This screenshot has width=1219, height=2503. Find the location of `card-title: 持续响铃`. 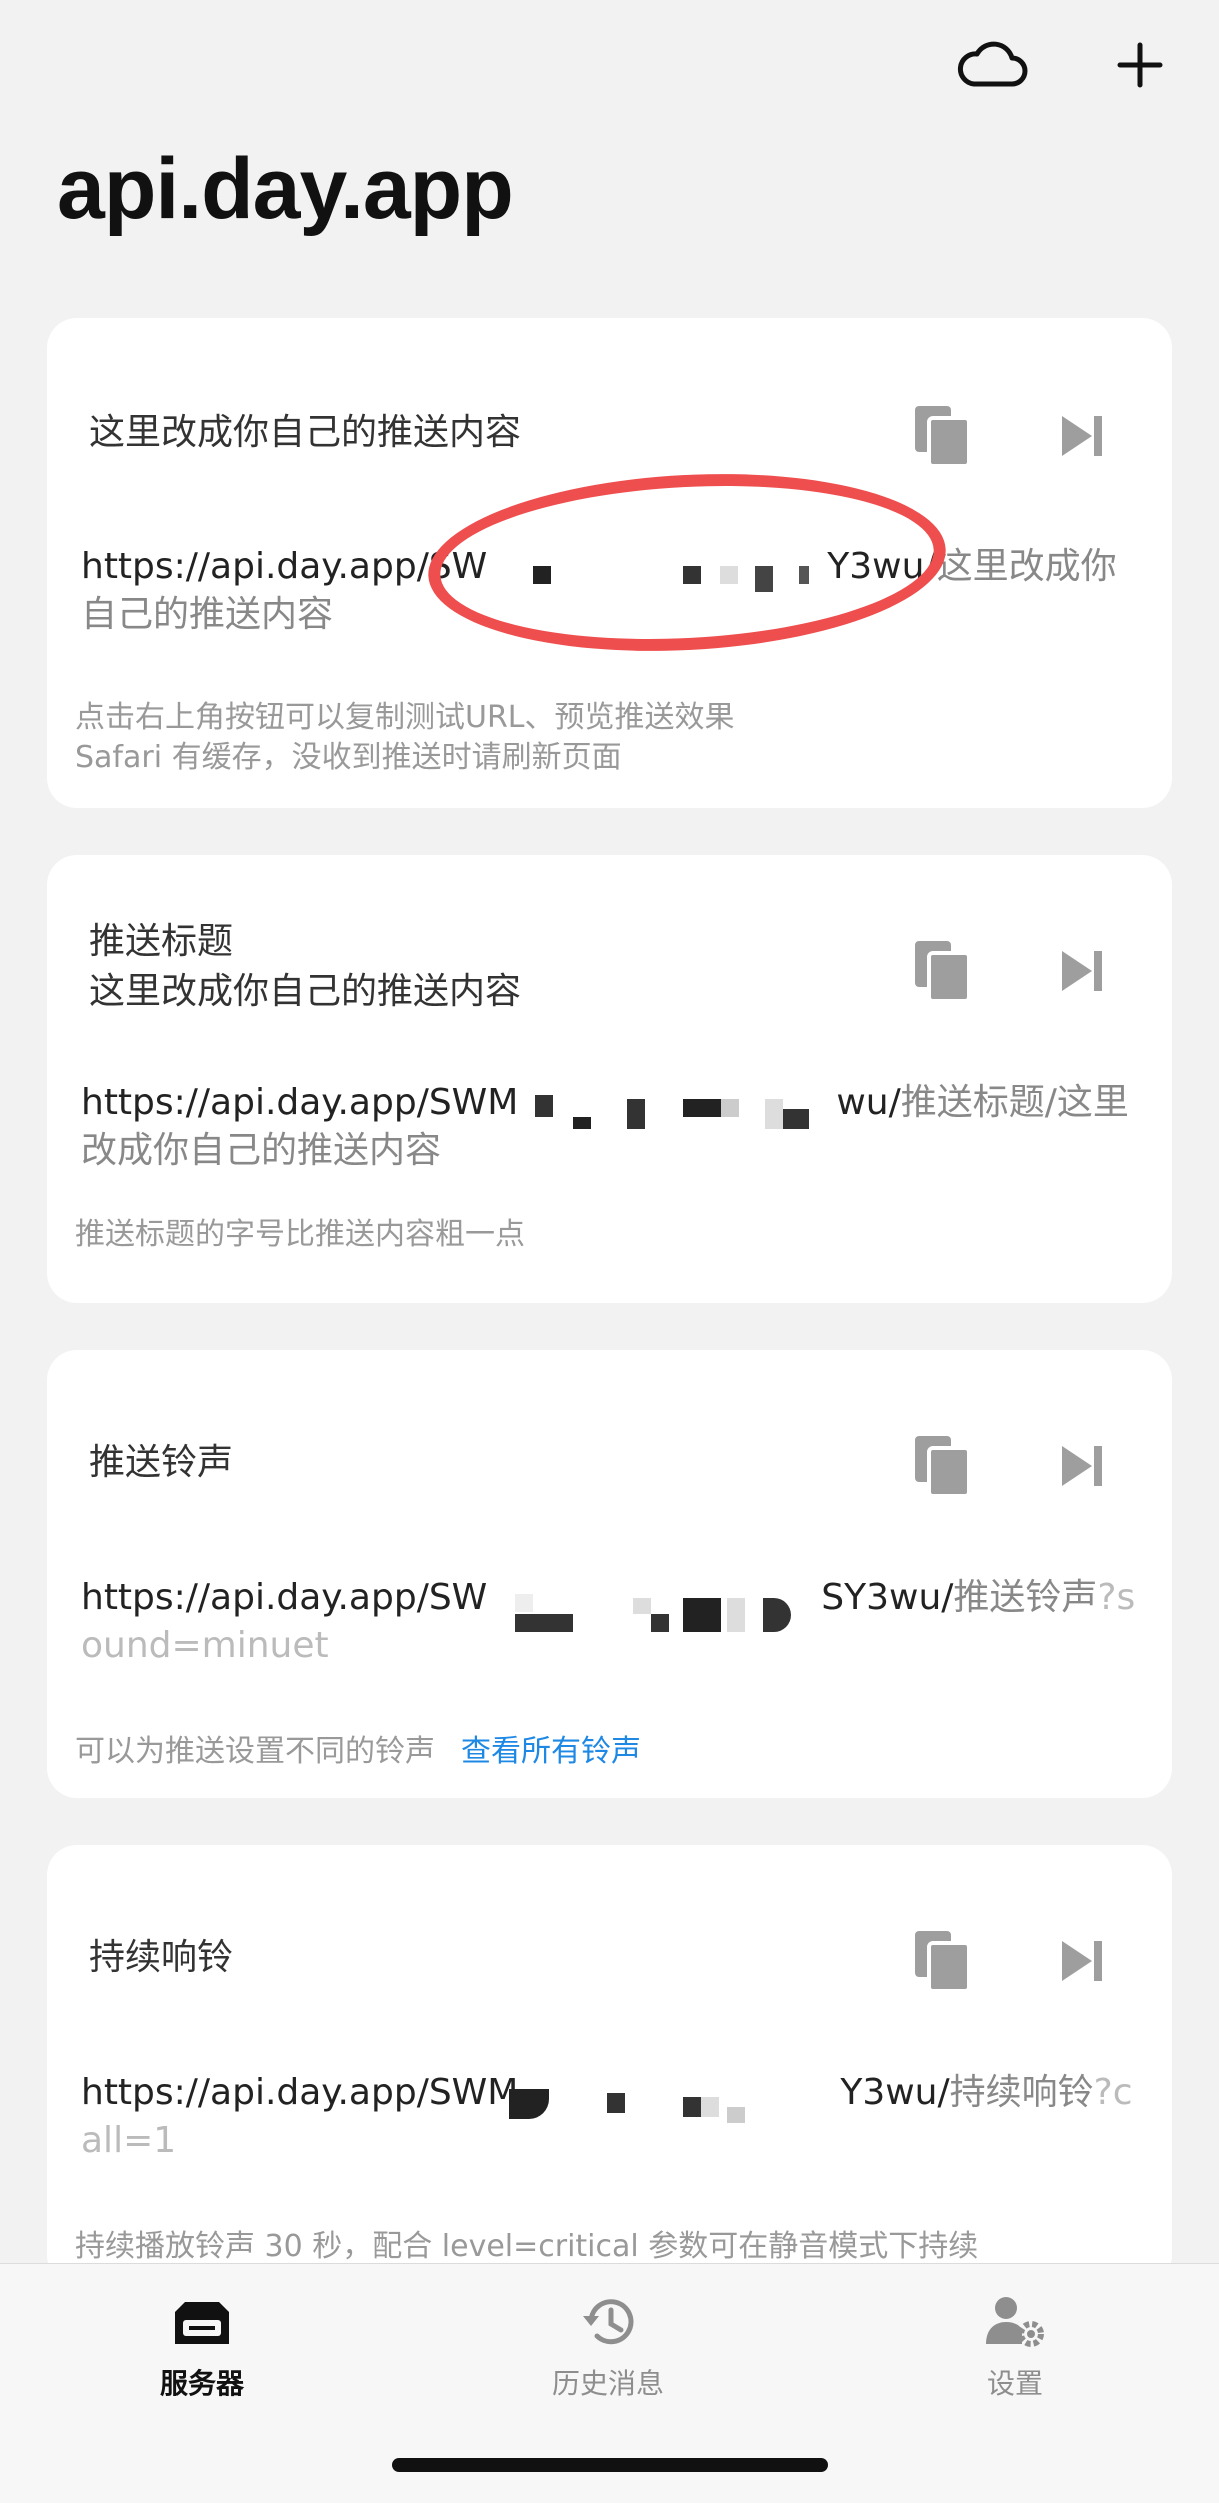

card-title: 持续响铃 is located at coordinates (161, 1957).